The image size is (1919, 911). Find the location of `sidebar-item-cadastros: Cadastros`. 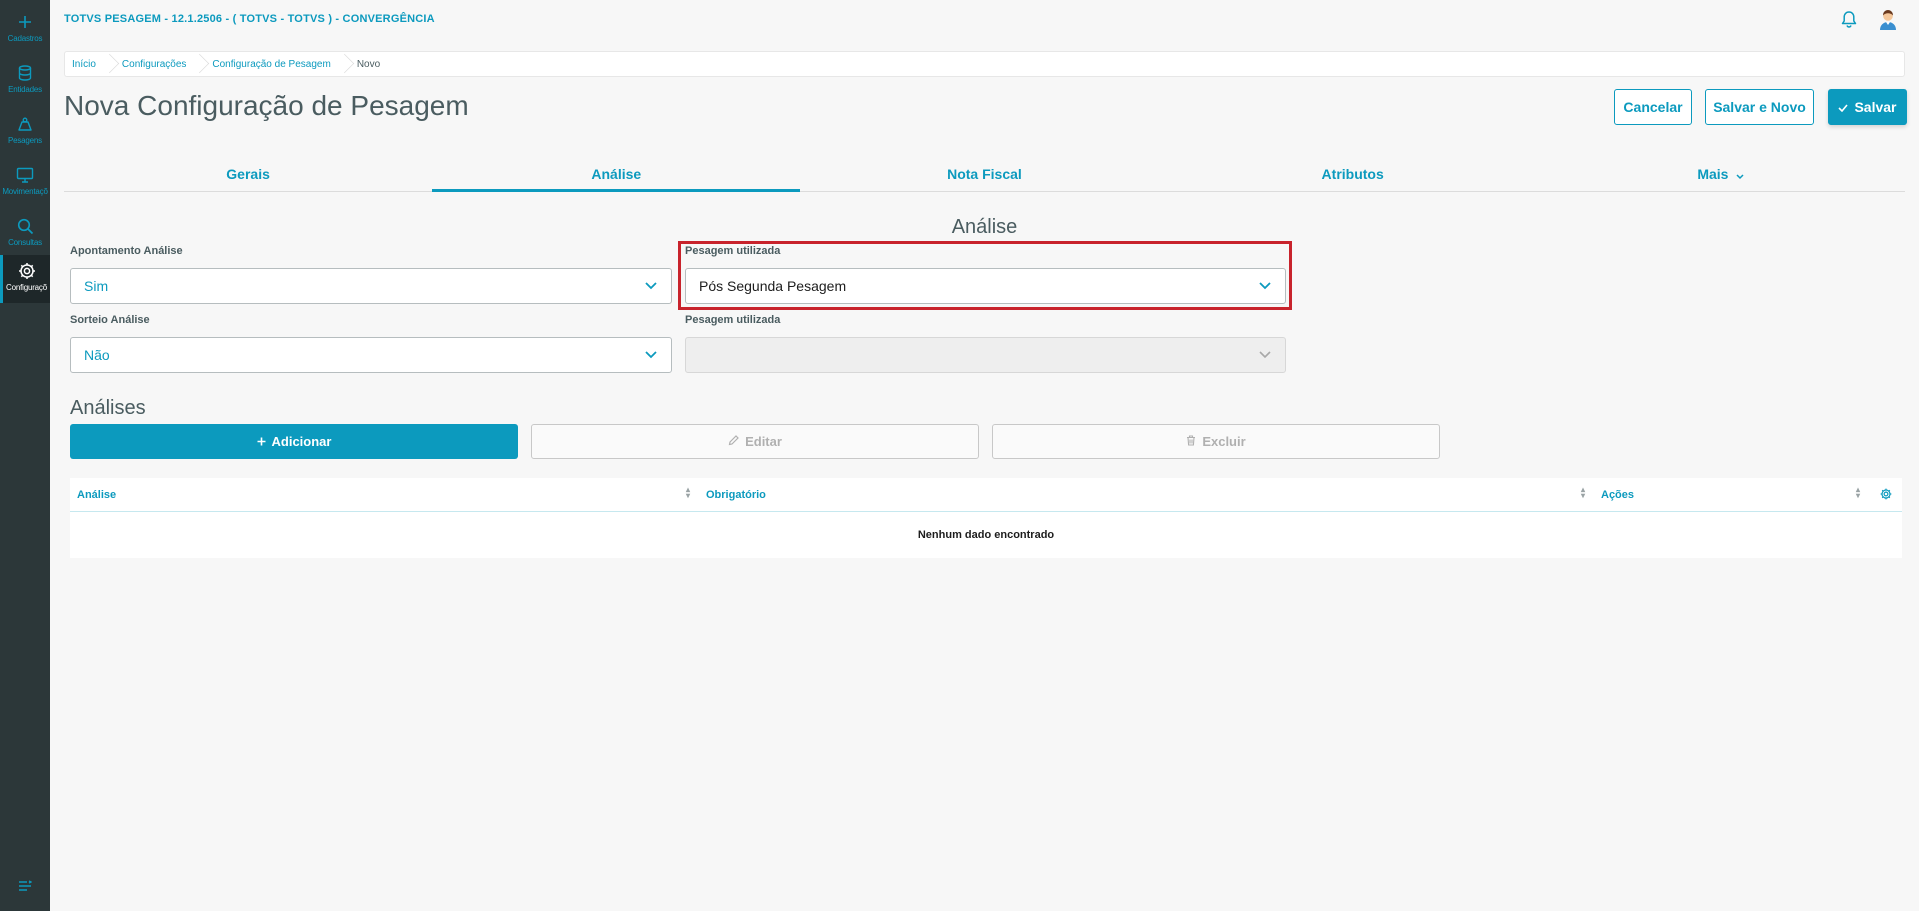

sidebar-item-cadastros: Cadastros is located at coordinates (25, 30).